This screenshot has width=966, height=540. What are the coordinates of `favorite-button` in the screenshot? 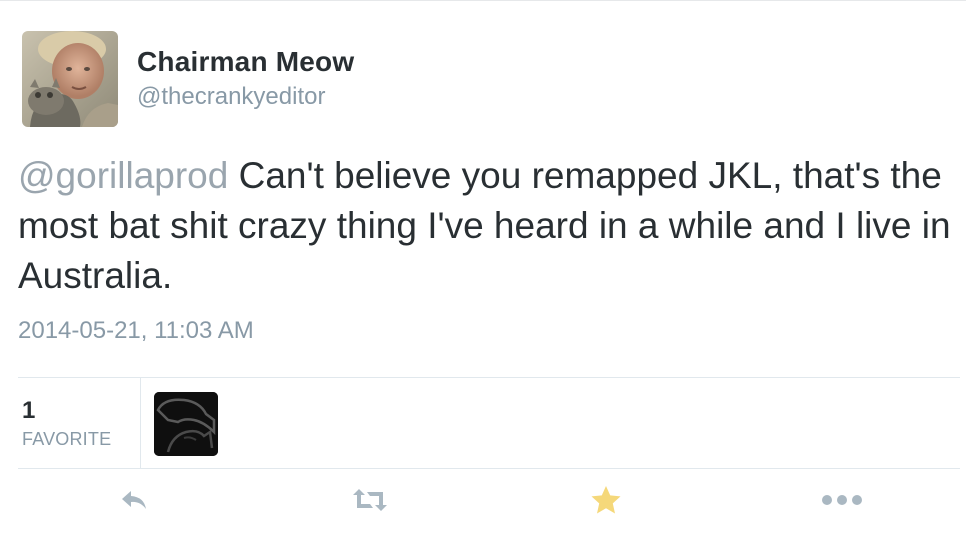 It's located at (606, 502).